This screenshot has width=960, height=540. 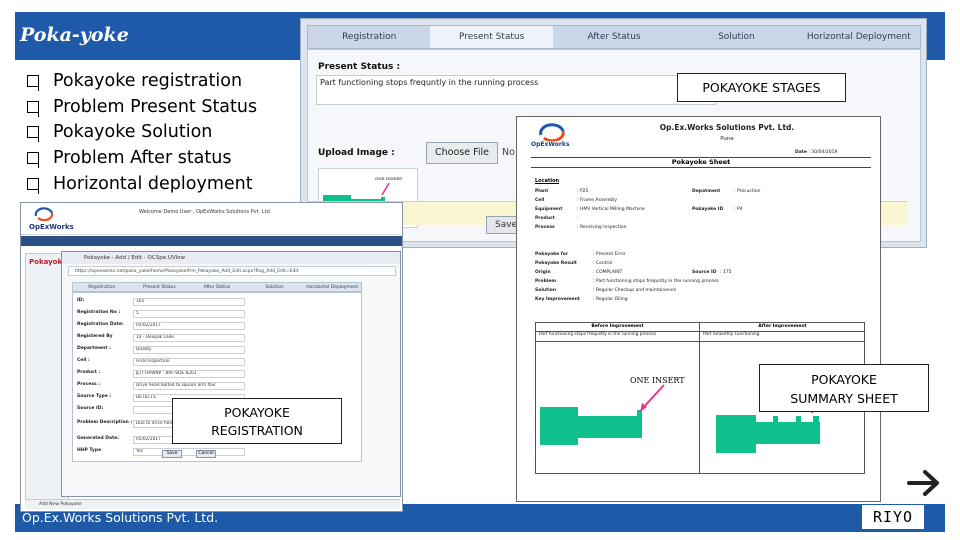 I want to click on tab-registration: Registration, so click(x=369, y=37).